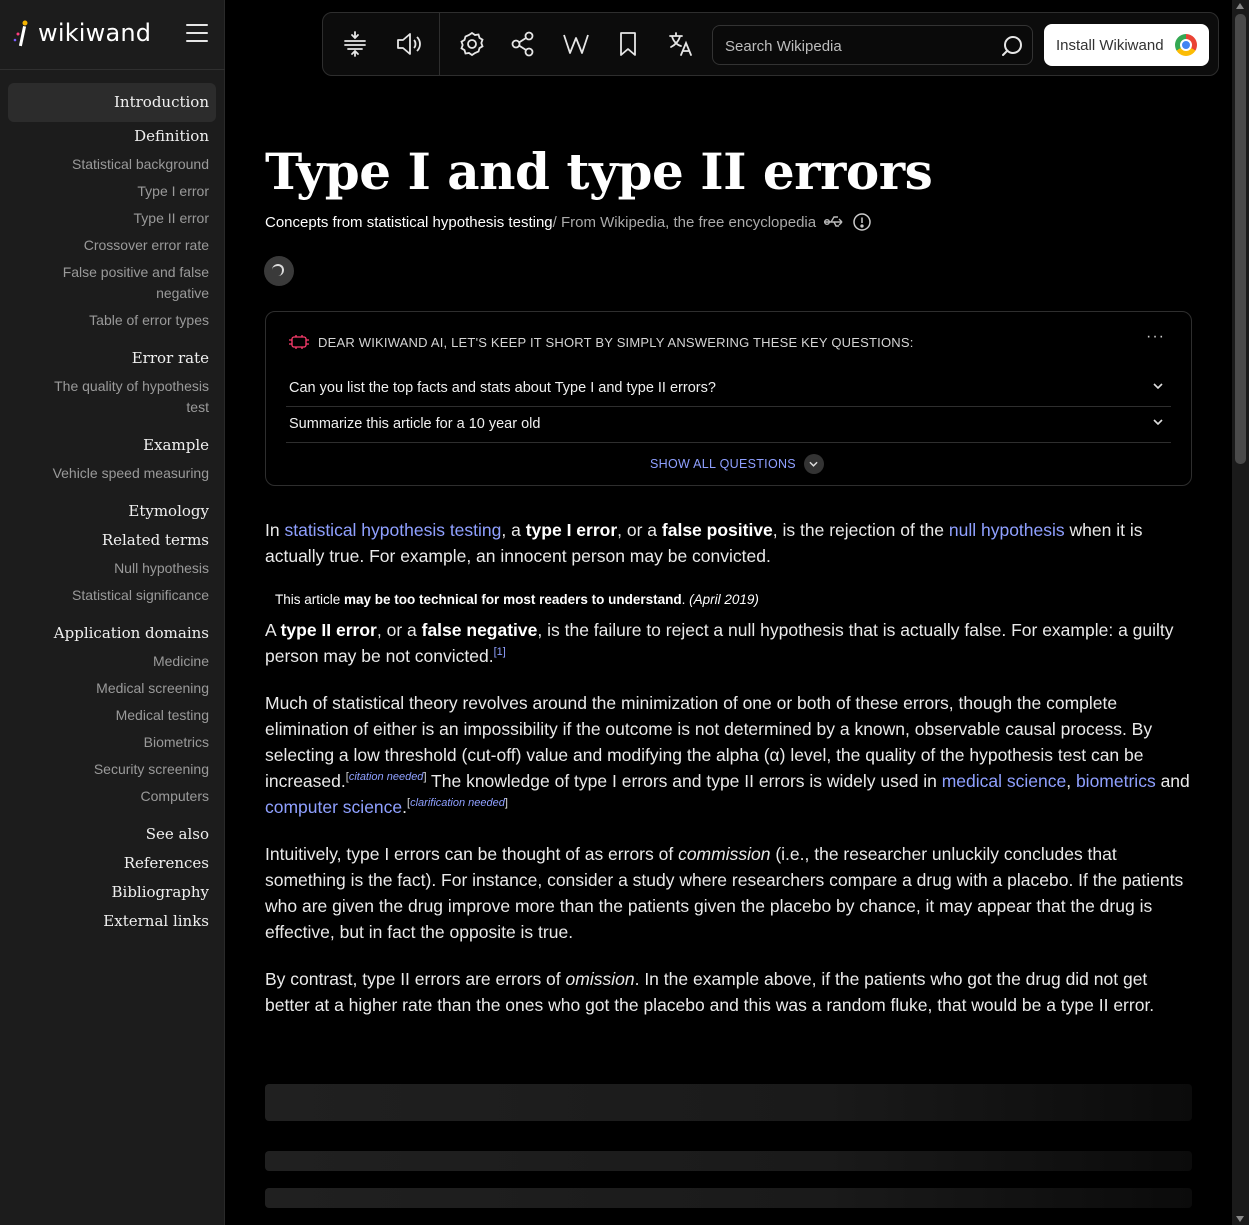 The image size is (1249, 1225). Describe the element at coordinates (1004, 781) in the screenshot. I see `link-medical-science: medical science` at that location.